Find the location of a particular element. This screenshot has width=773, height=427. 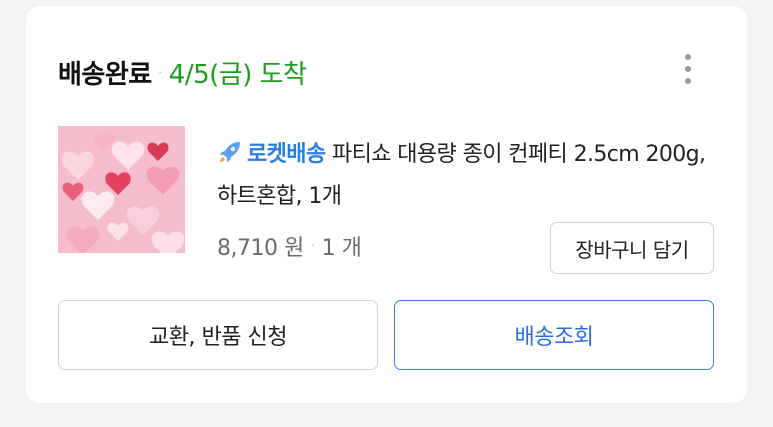

track-delivery-button: 배송조회 is located at coordinates (554, 335).